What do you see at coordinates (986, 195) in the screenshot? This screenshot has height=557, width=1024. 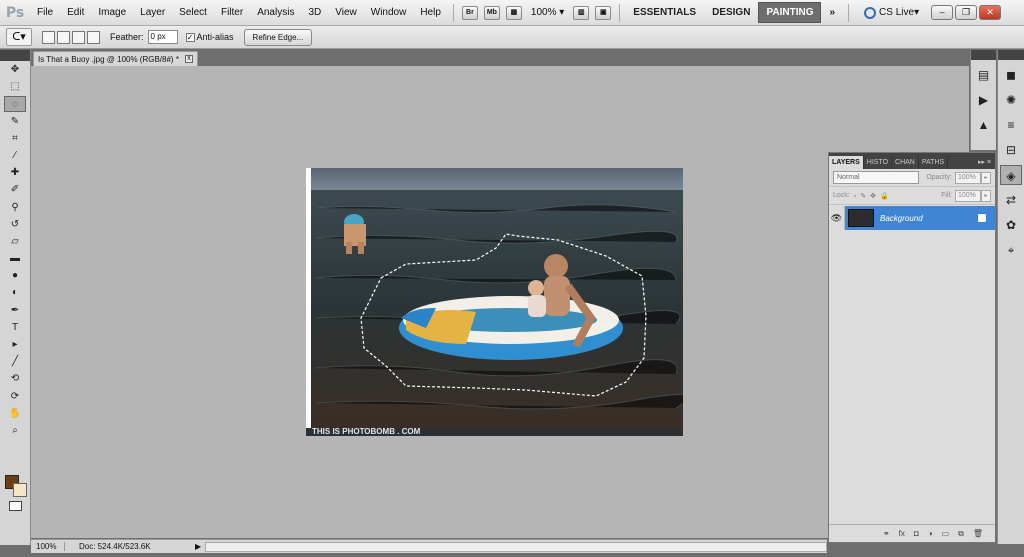 I see `fill-arrow-icon: ▸` at bounding box center [986, 195].